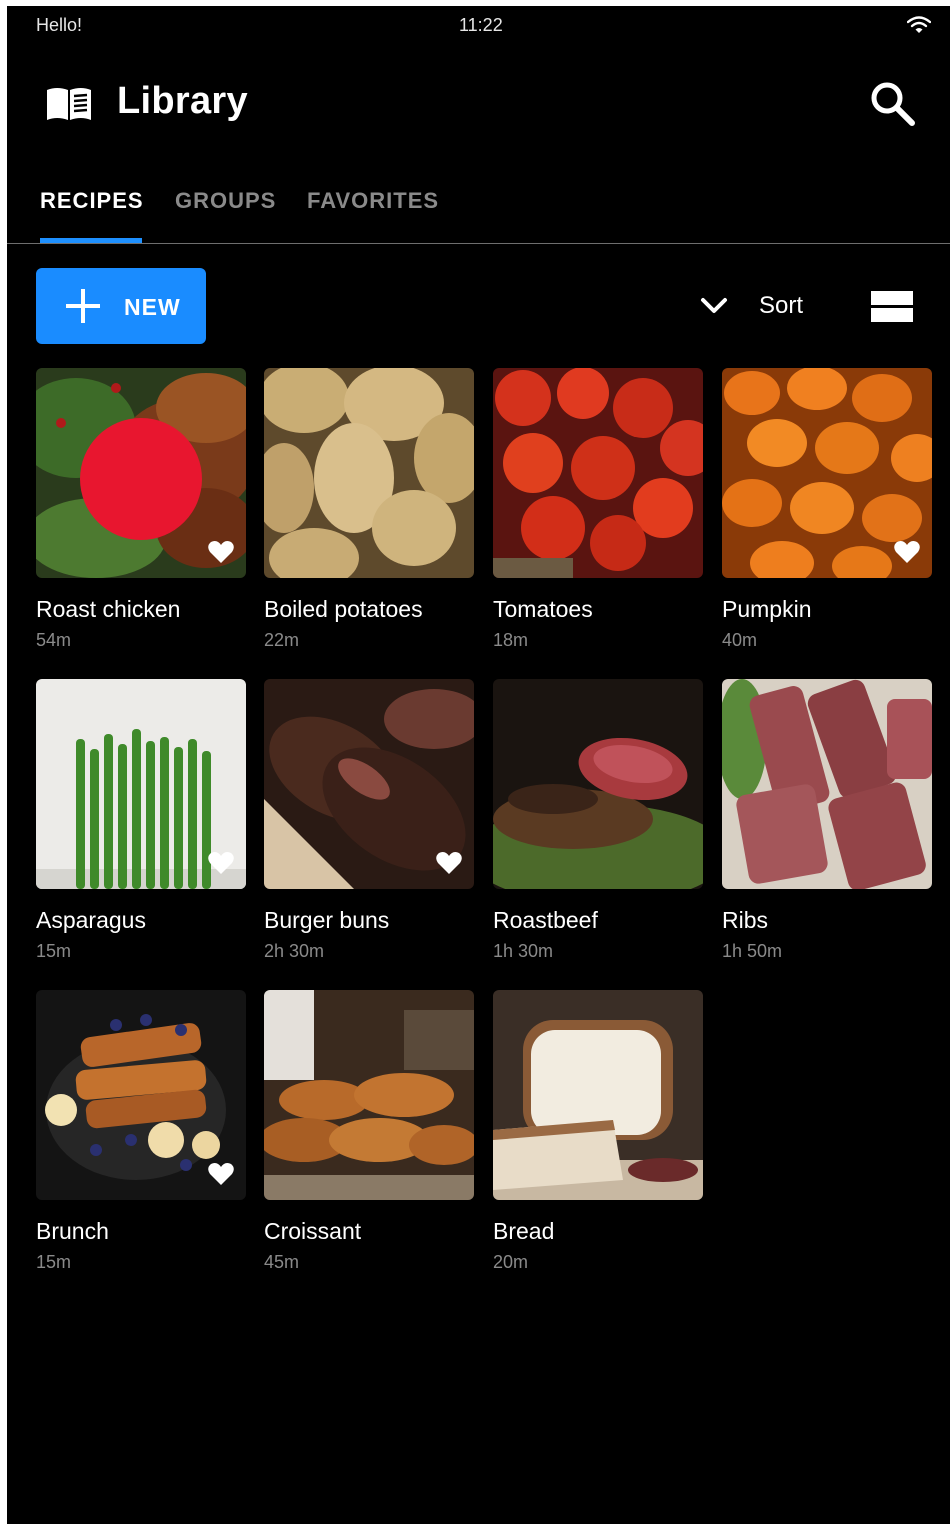  I want to click on recipe-time: 18m, so click(511, 640).